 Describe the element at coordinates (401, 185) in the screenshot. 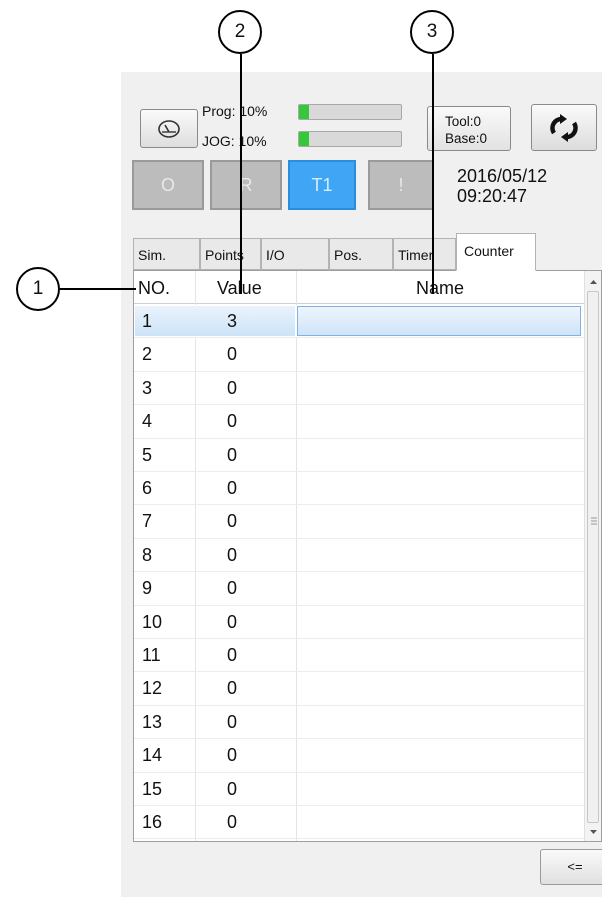

I see `mode-button-alarm: !` at that location.